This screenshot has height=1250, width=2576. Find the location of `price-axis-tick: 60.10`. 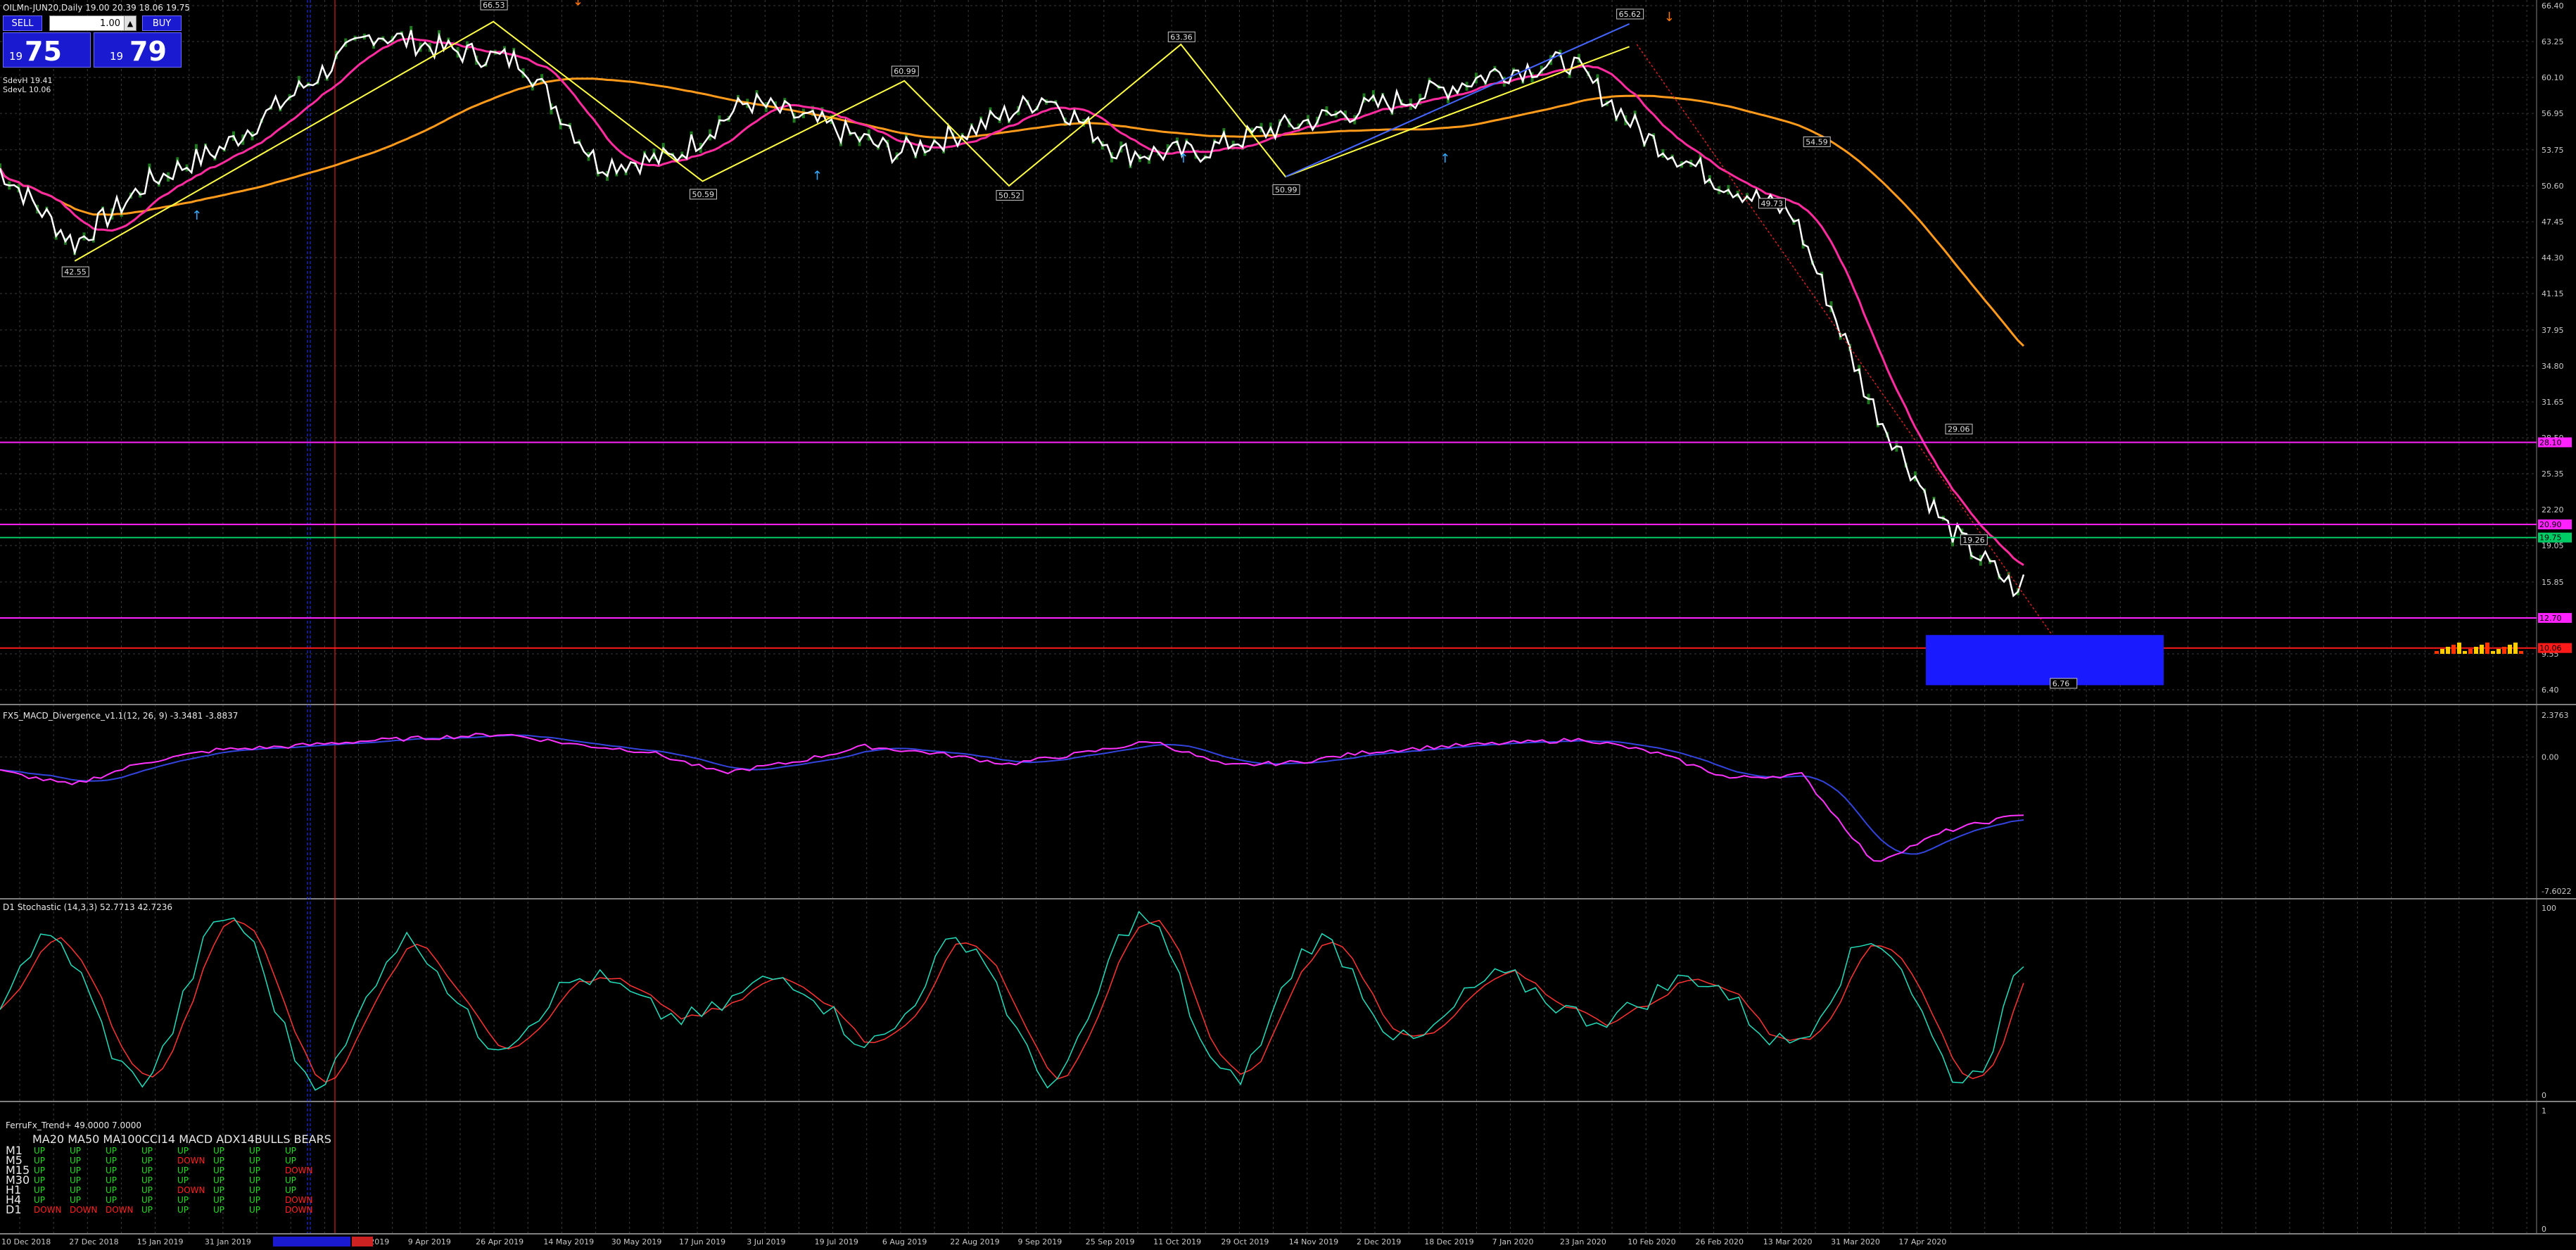

price-axis-tick: 60.10 is located at coordinates (2553, 77).